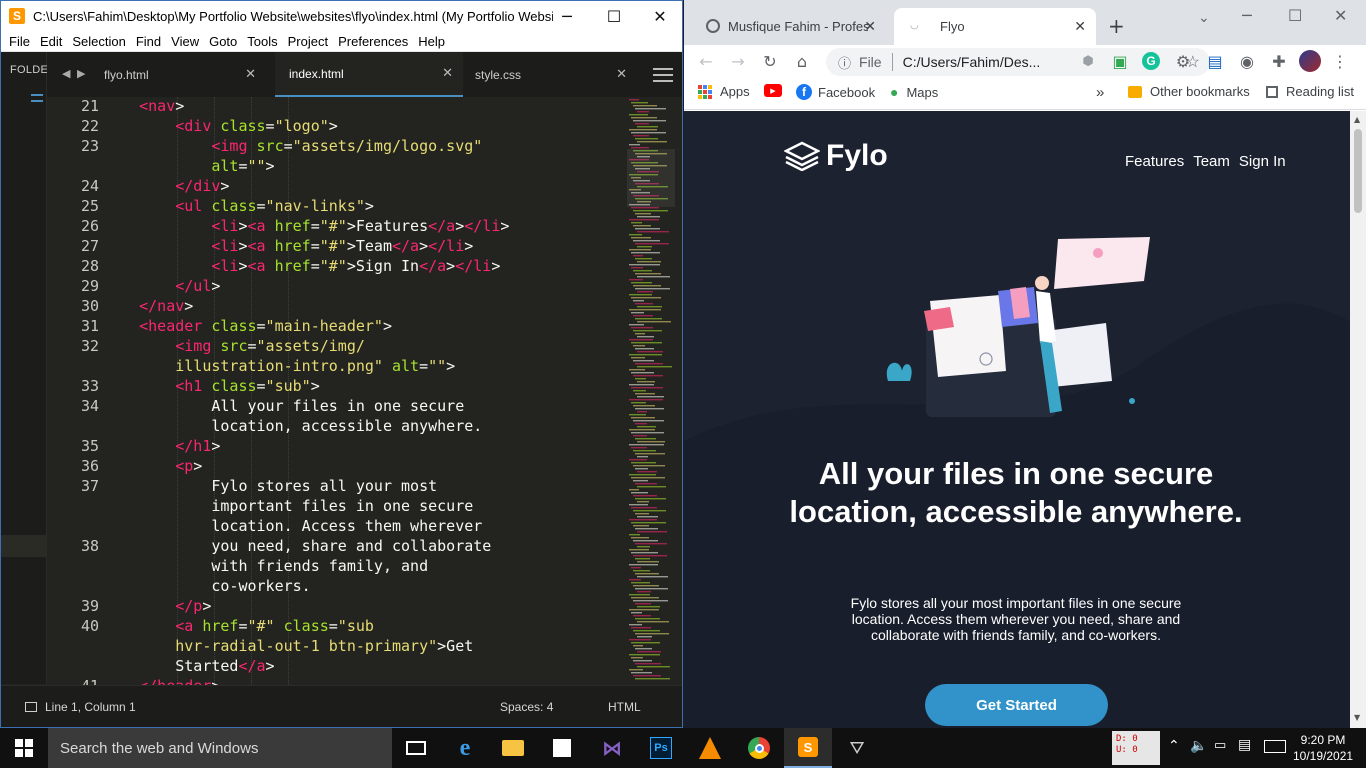  I want to click on nav-team: Team, so click(1211, 161).